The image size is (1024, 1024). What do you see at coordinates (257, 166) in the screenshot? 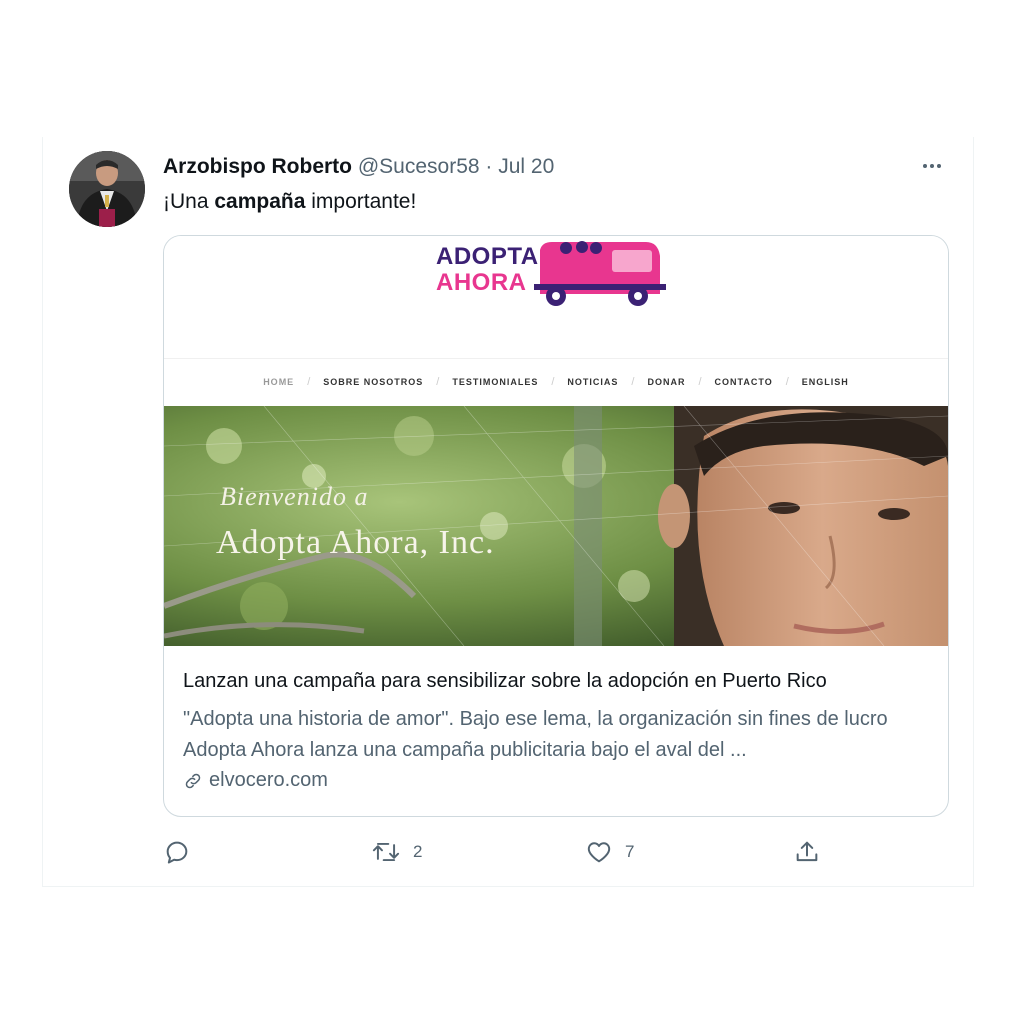
I see `author-name: Arzobispo Roberto` at bounding box center [257, 166].